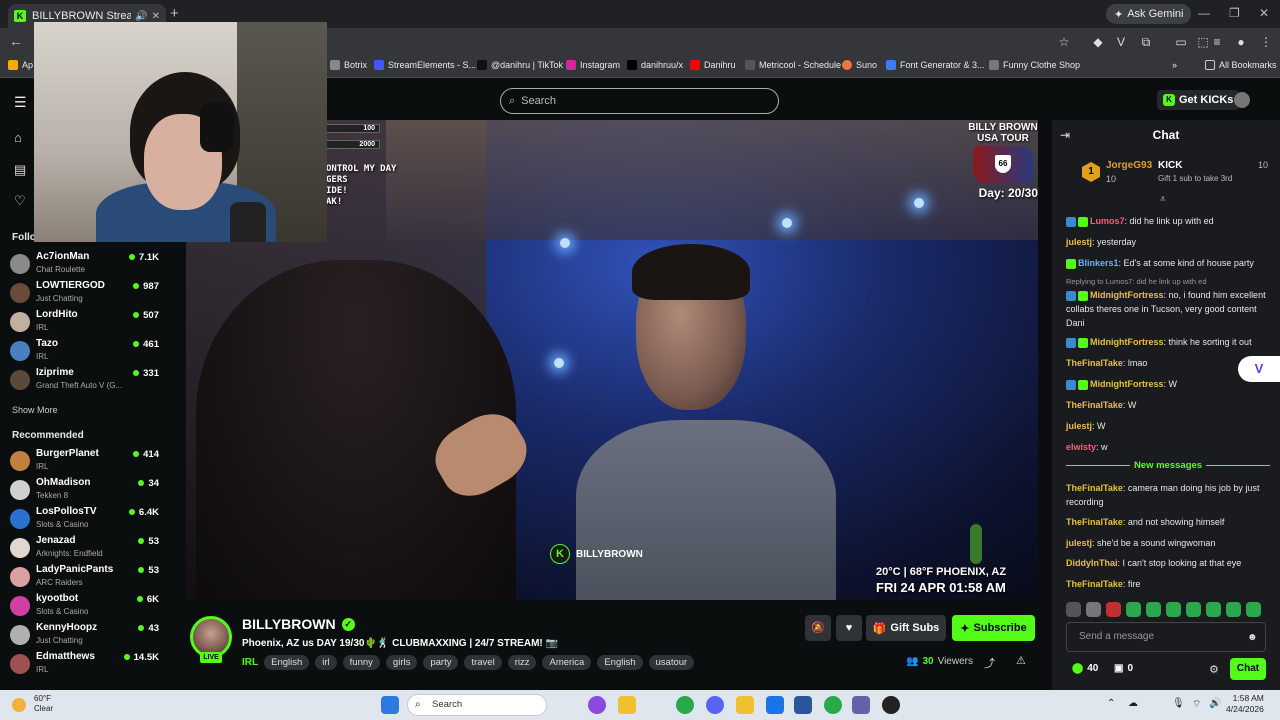 This screenshot has height=720, width=1280. What do you see at coordinates (477, 705) in the screenshot?
I see `taskbar-search: Search` at bounding box center [477, 705].